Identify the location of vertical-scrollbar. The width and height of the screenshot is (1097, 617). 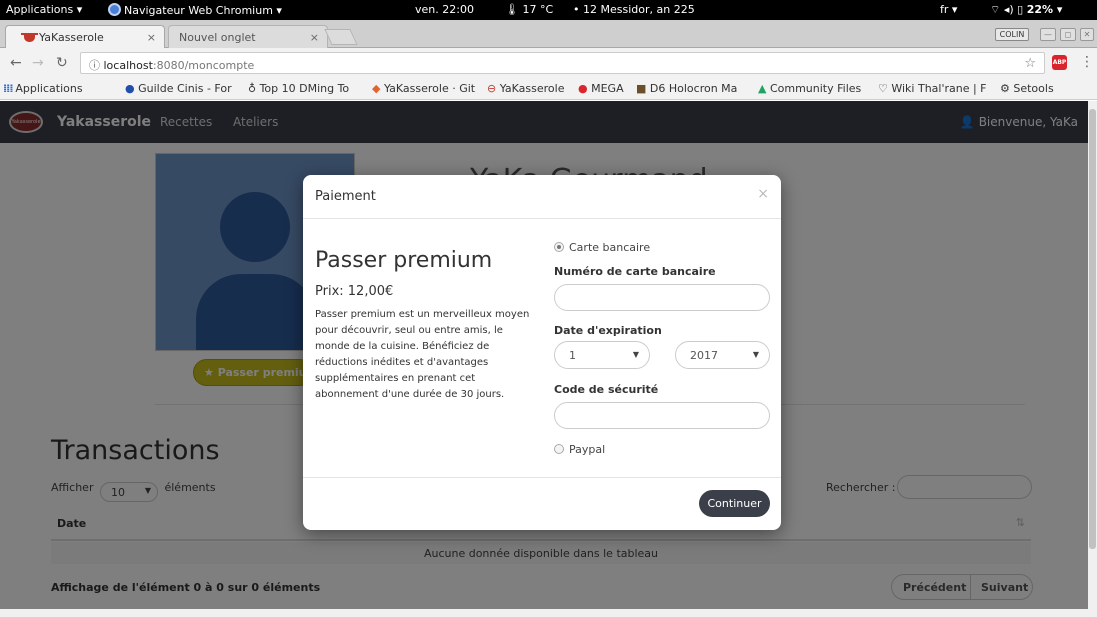
(1092, 355).